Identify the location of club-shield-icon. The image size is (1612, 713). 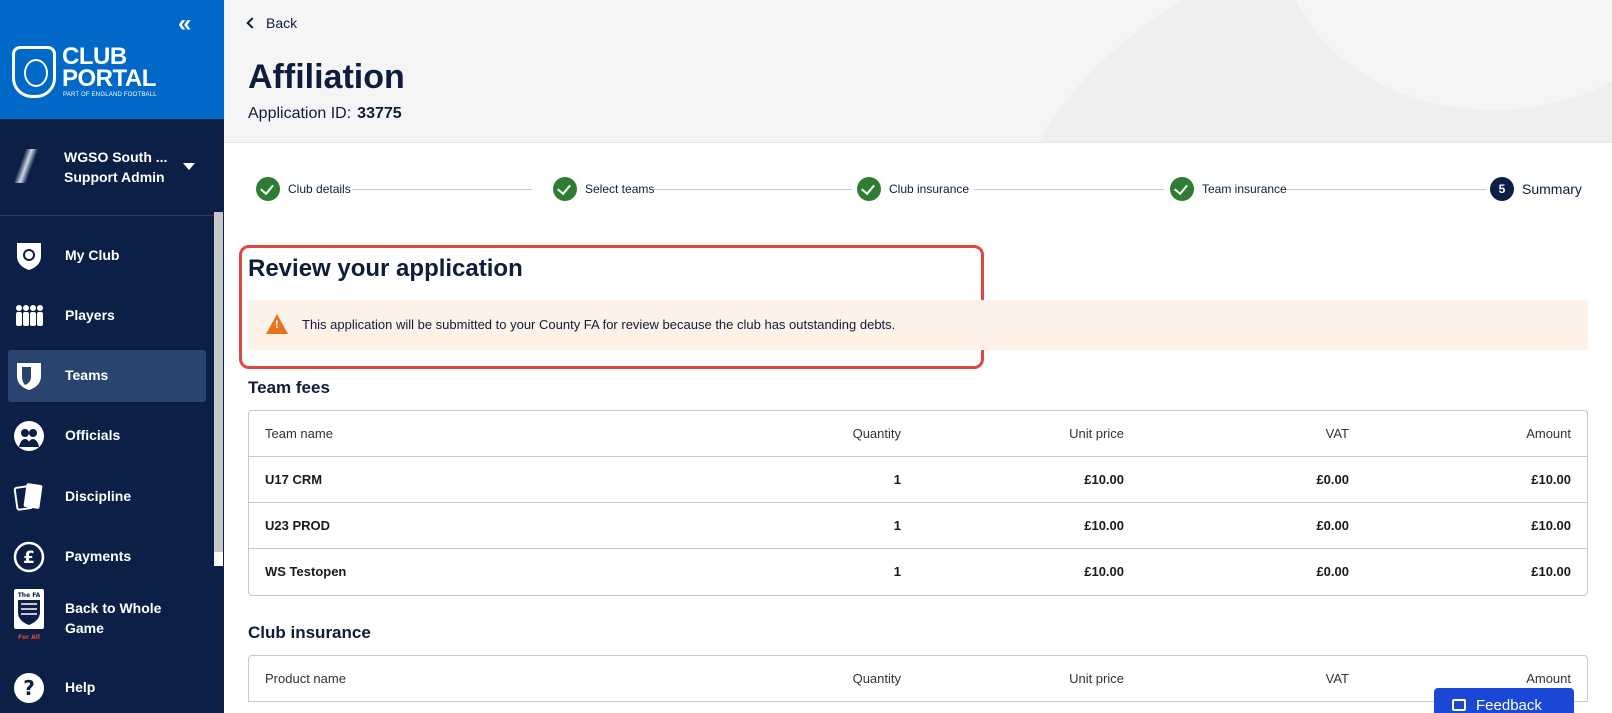
(29, 256).